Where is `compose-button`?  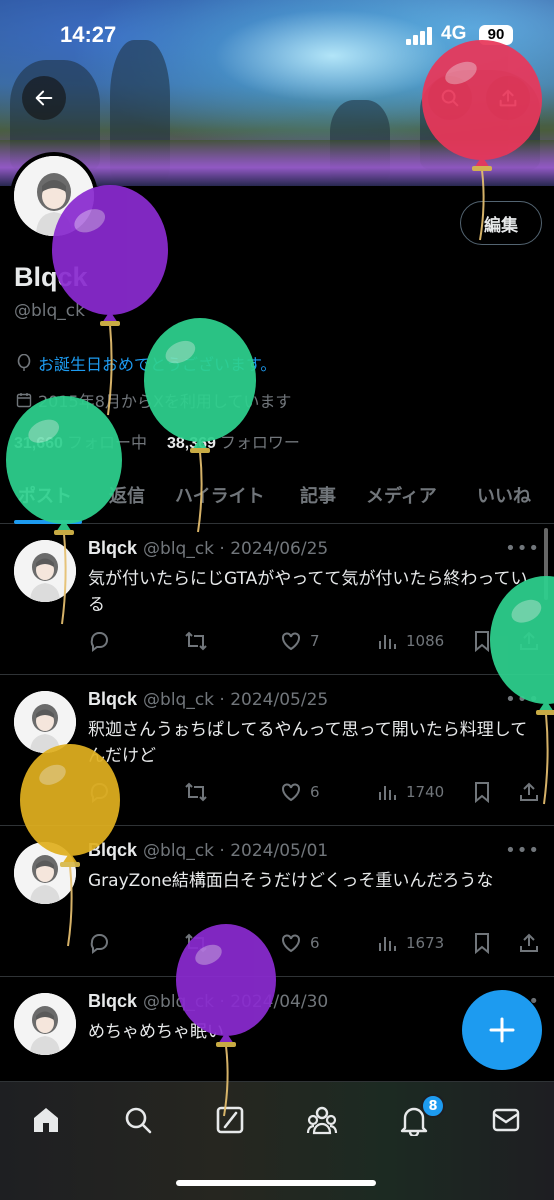
compose-button is located at coordinates (502, 1030).